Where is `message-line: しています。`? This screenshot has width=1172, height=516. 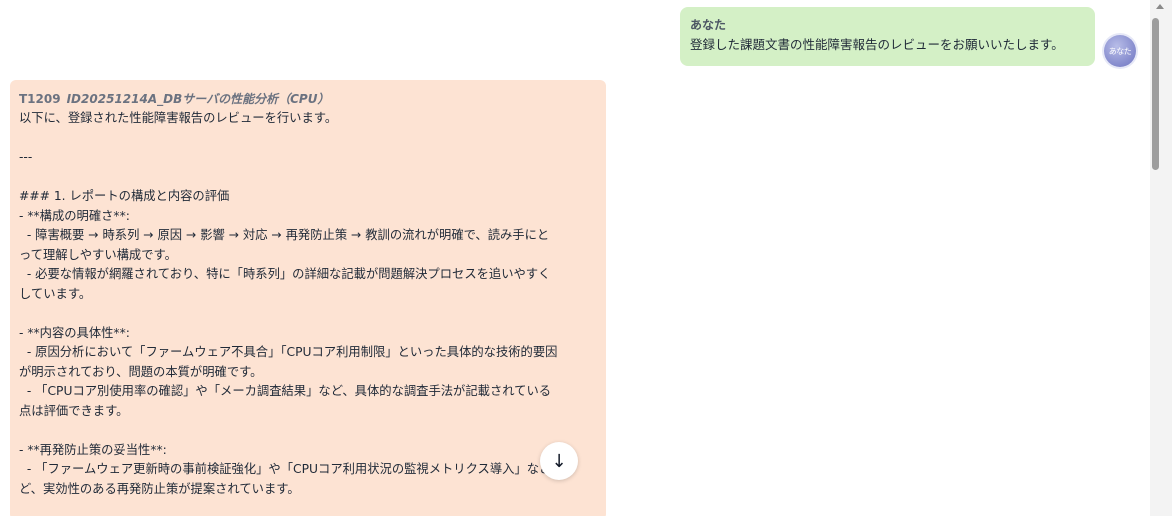
message-line: しています。 is located at coordinates (55, 293).